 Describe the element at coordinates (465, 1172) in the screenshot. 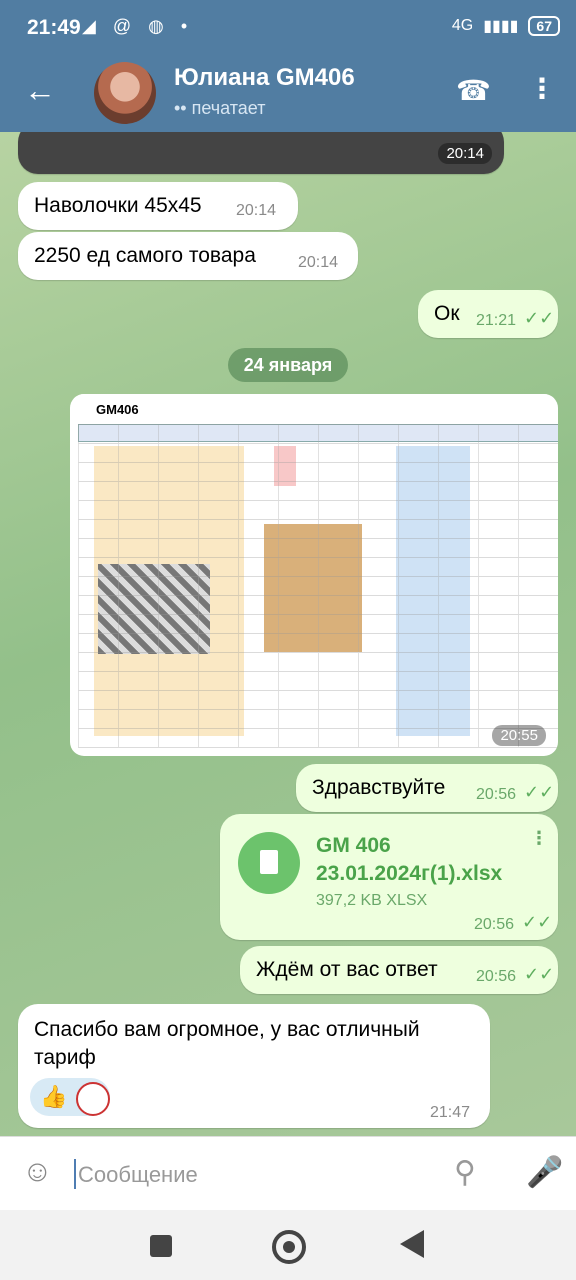

I see `paperclip-icon: ⚲` at that location.